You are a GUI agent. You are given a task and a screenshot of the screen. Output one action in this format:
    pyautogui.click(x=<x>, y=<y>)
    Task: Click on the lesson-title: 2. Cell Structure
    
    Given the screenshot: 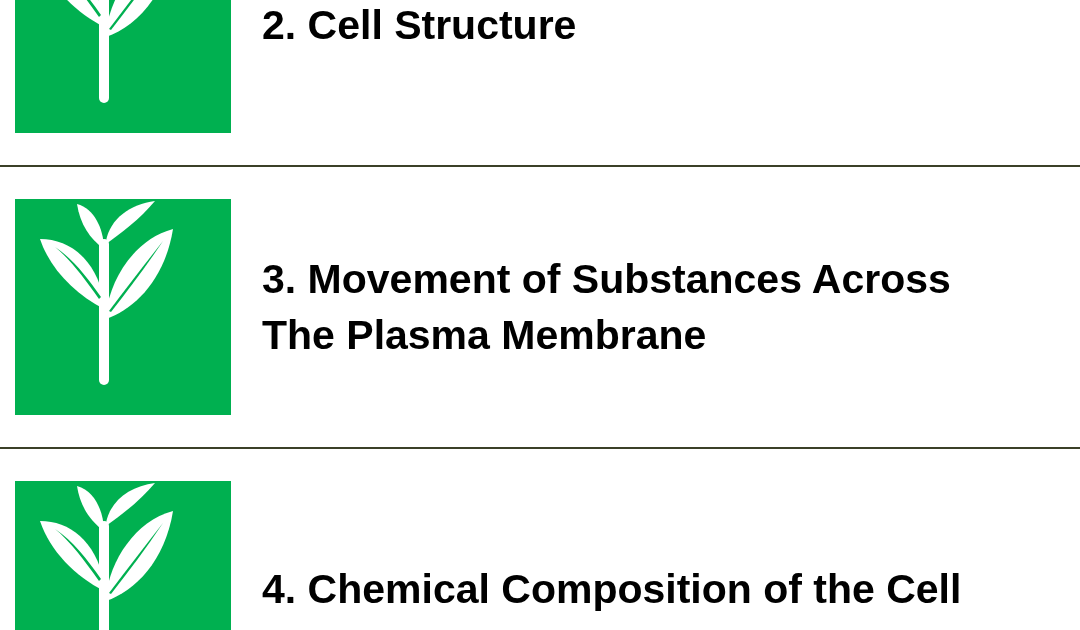 What is the action you would take?
    pyautogui.click(x=634, y=26)
    